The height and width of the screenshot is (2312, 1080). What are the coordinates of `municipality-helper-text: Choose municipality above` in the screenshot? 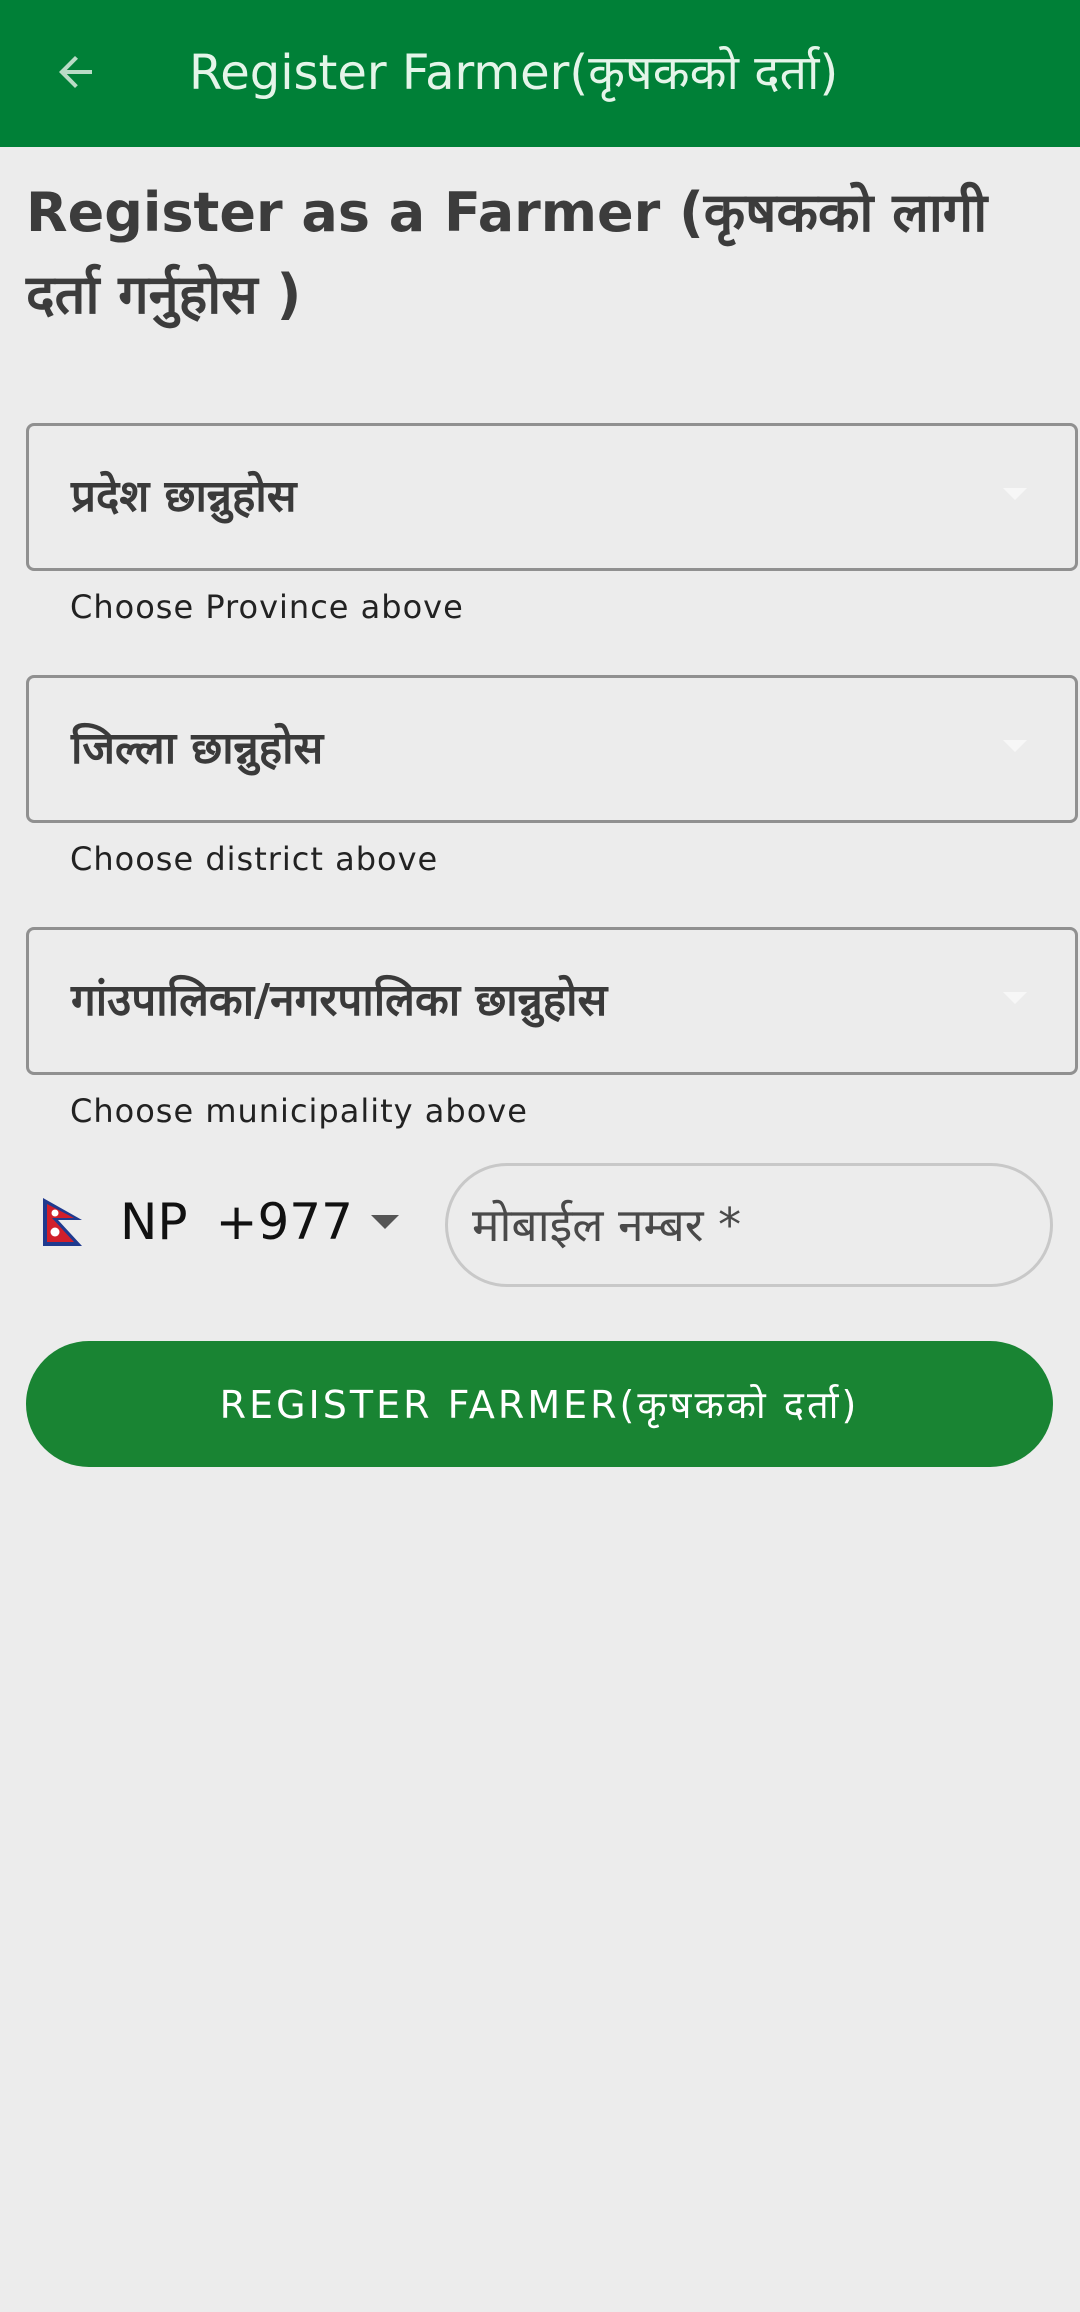 It's located at (299, 1111).